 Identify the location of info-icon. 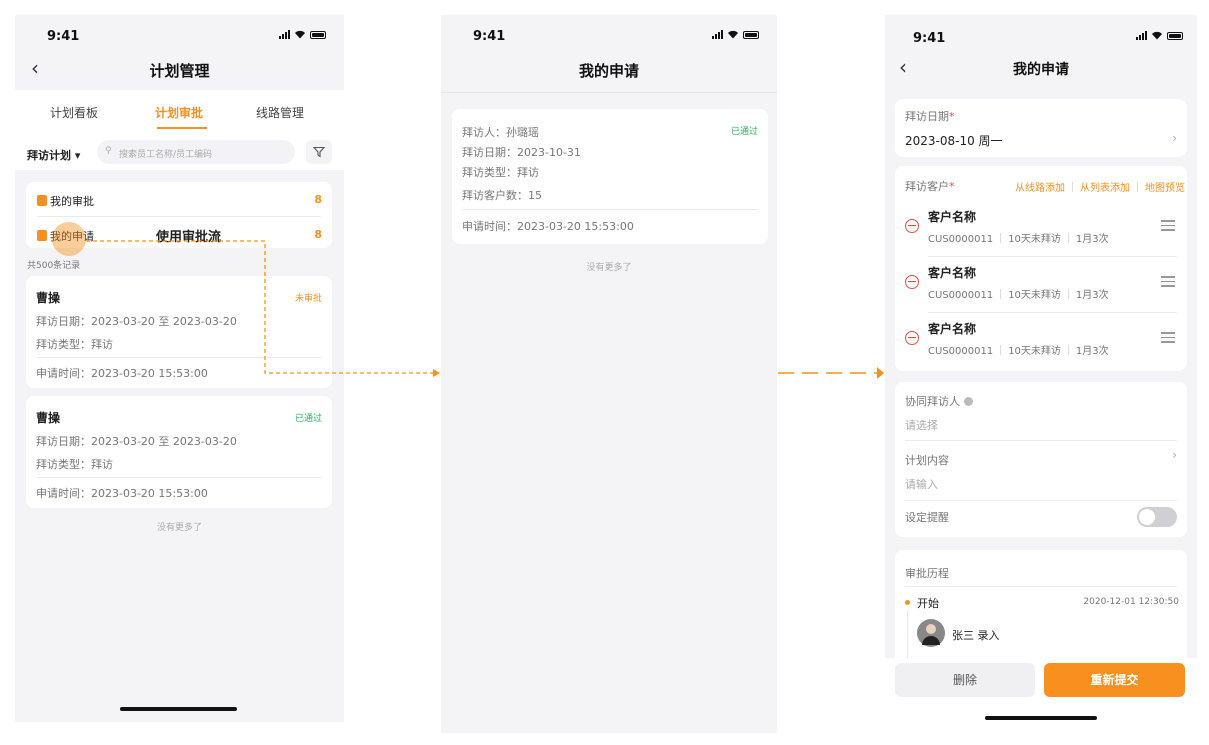
(968, 401).